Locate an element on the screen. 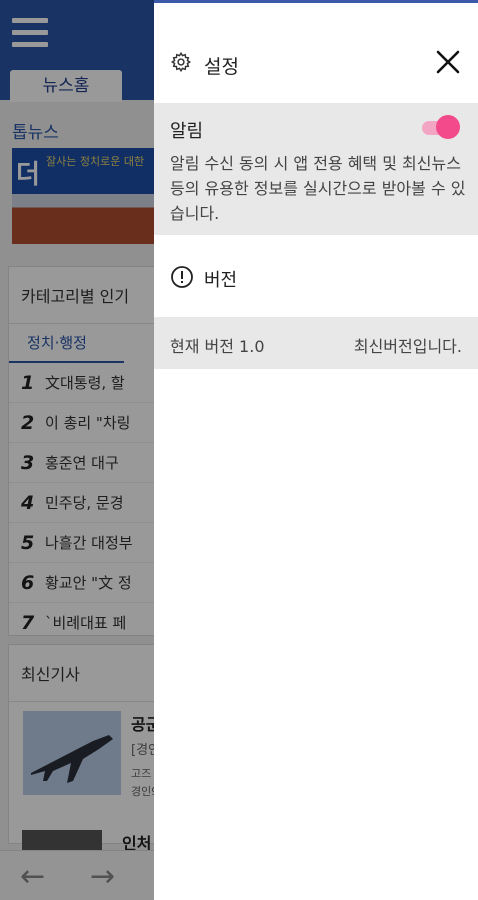 The width and height of the screenshot is (478, 900). version-header: 버전 is located at coordinates (316, 275).